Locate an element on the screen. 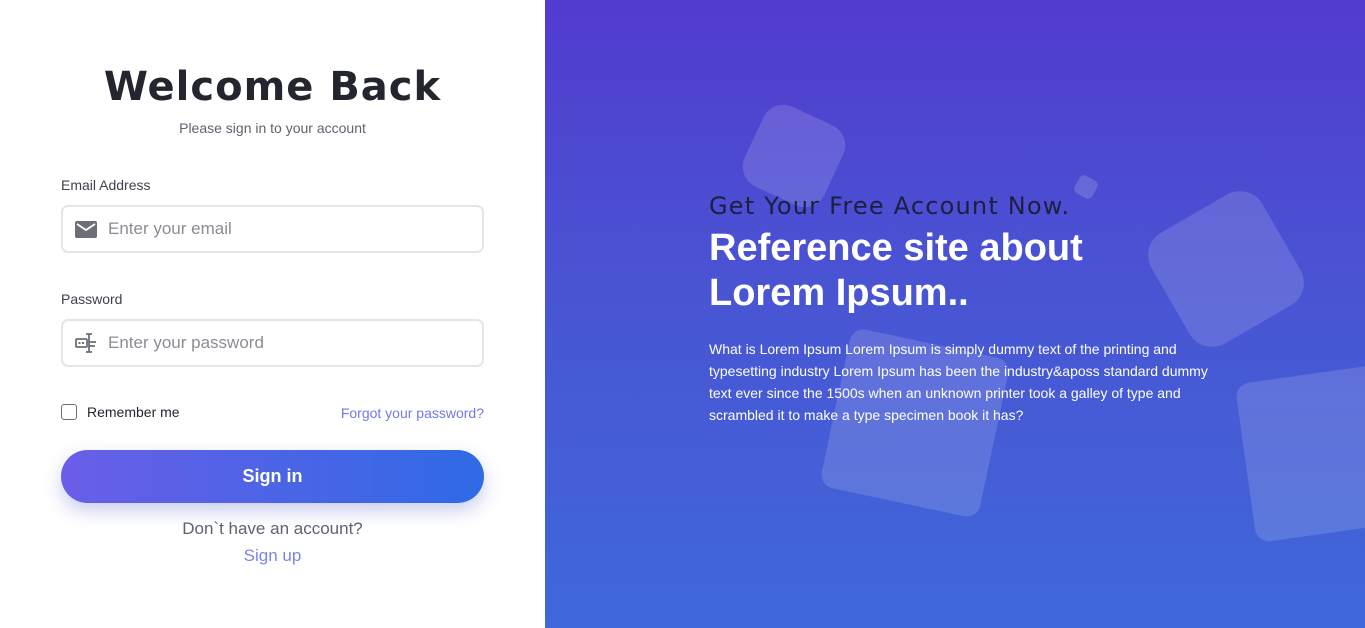 The width and height of the screenshot is (1365, 628). email-label: Email Address is located at coordinates (106, 185).